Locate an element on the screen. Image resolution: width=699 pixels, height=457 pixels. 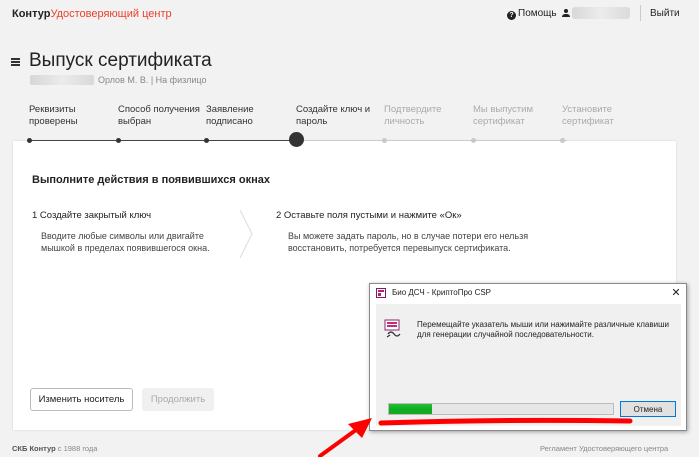
step-2-dot is located at coordinates (118, 140).